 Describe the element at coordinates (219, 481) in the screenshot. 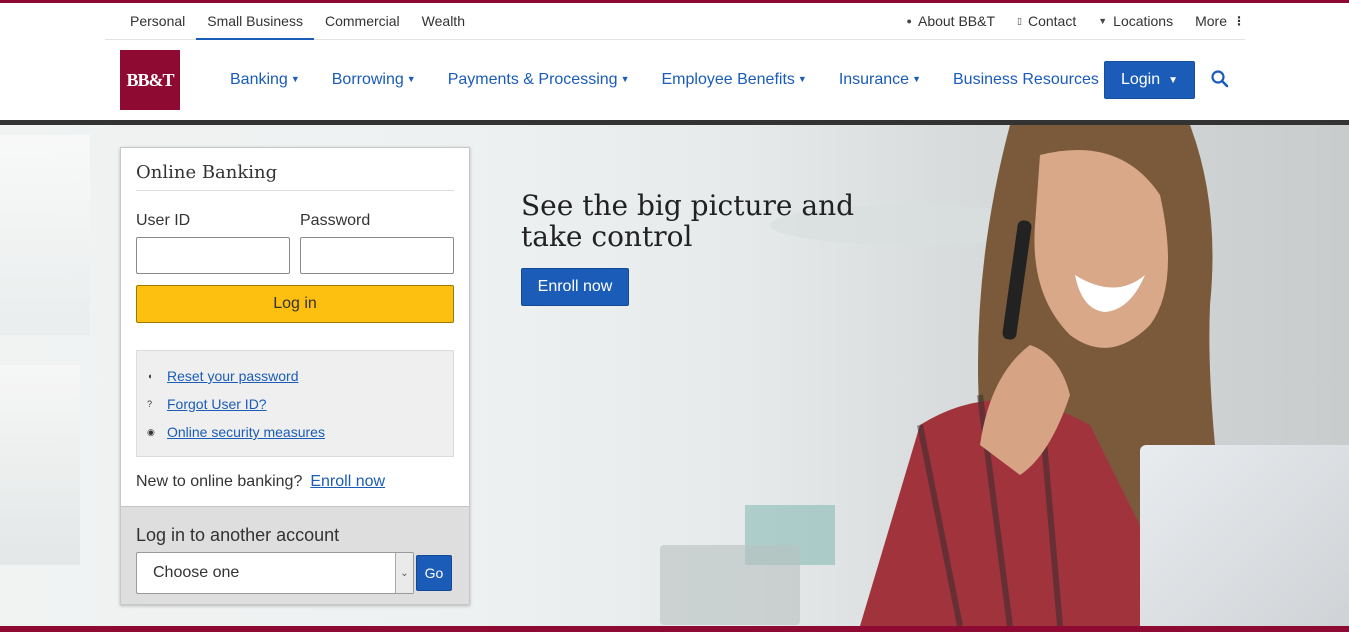

I see `new-to-text: New to online banking?` at that location.